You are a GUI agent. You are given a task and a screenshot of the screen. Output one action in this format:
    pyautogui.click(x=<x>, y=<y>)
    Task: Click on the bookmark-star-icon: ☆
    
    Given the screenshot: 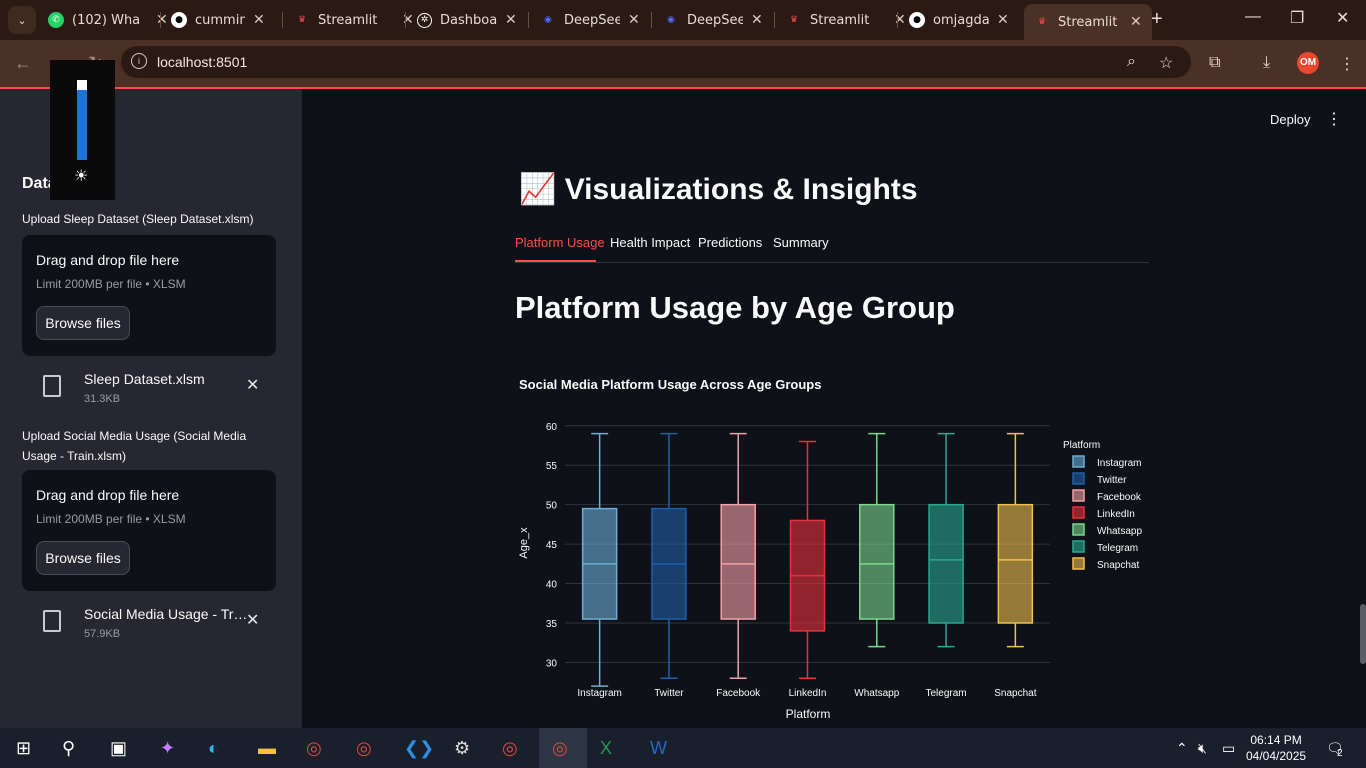 What is the action you would take?
    pyautogui.click(x=1166, y=63)
    